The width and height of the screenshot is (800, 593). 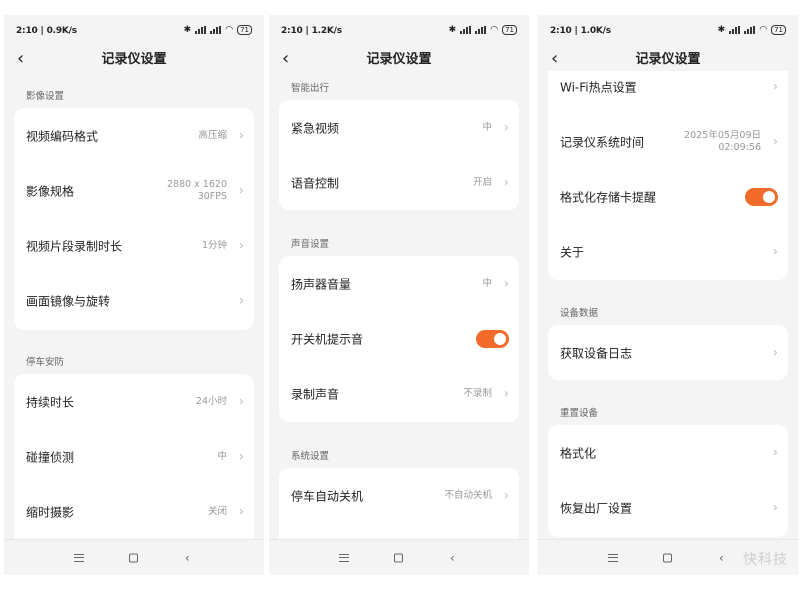 I want to click on setting-value: 不自动关机, so click(x=468, y=495).